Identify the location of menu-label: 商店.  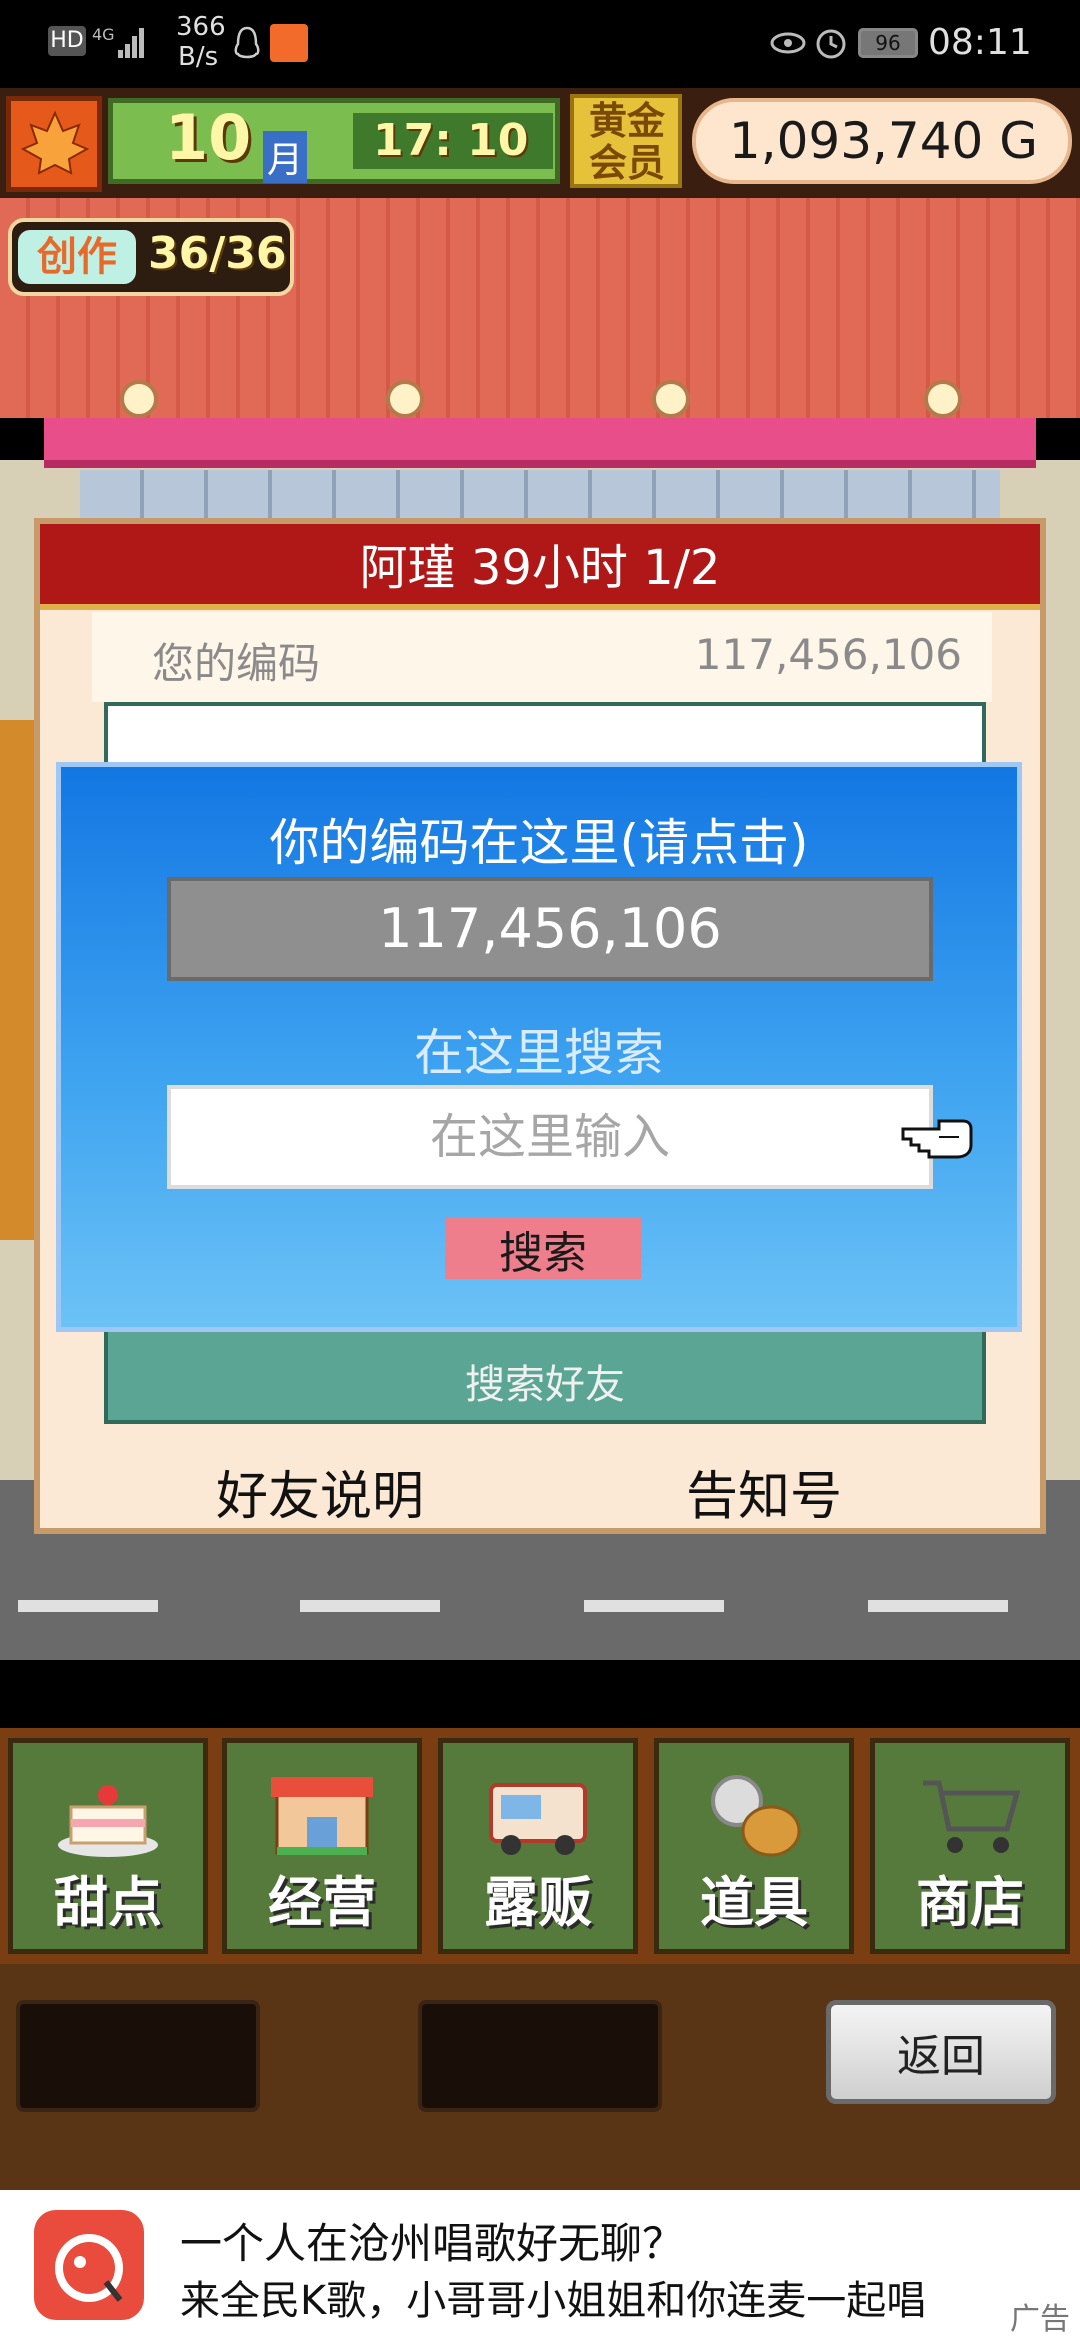
(970, 1902).